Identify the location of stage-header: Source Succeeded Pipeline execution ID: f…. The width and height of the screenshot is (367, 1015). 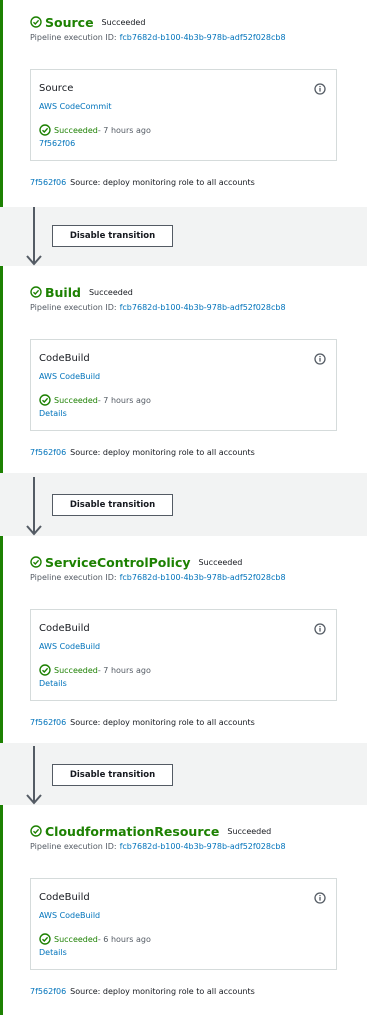
(158, 27).